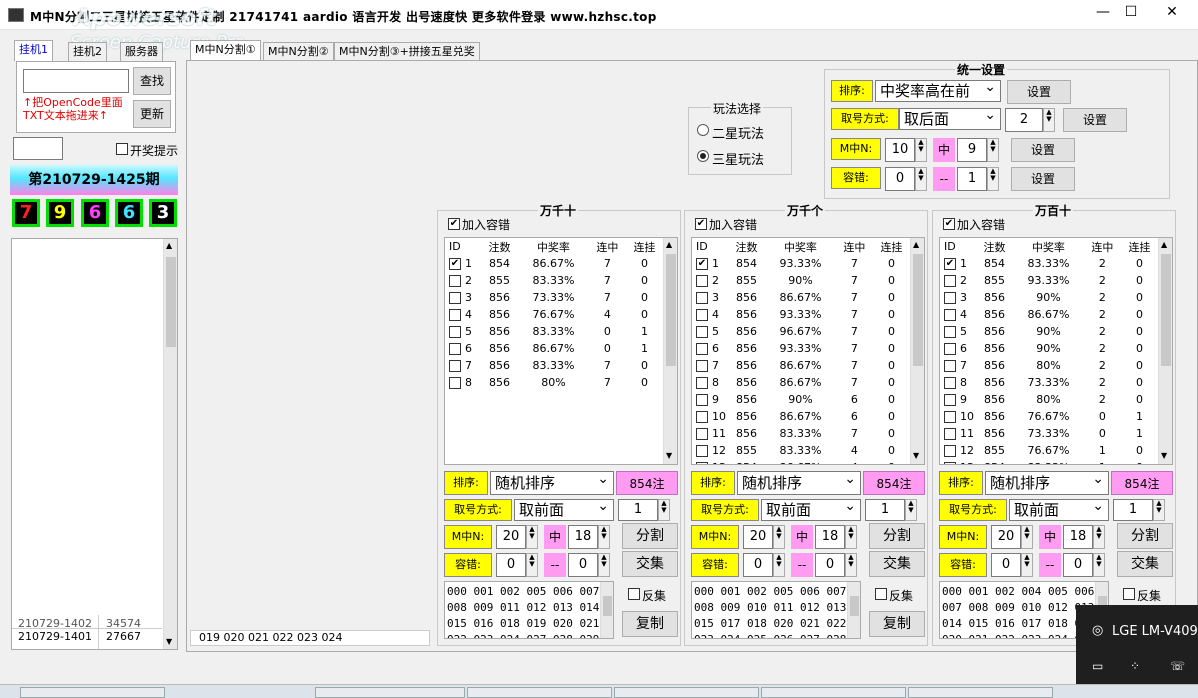 This screenshot has width=1198, height=698. Describe the element at coordinates (801, 399) in the screenshot. I see `table-row: 9 856 90% 6 0` at that location.